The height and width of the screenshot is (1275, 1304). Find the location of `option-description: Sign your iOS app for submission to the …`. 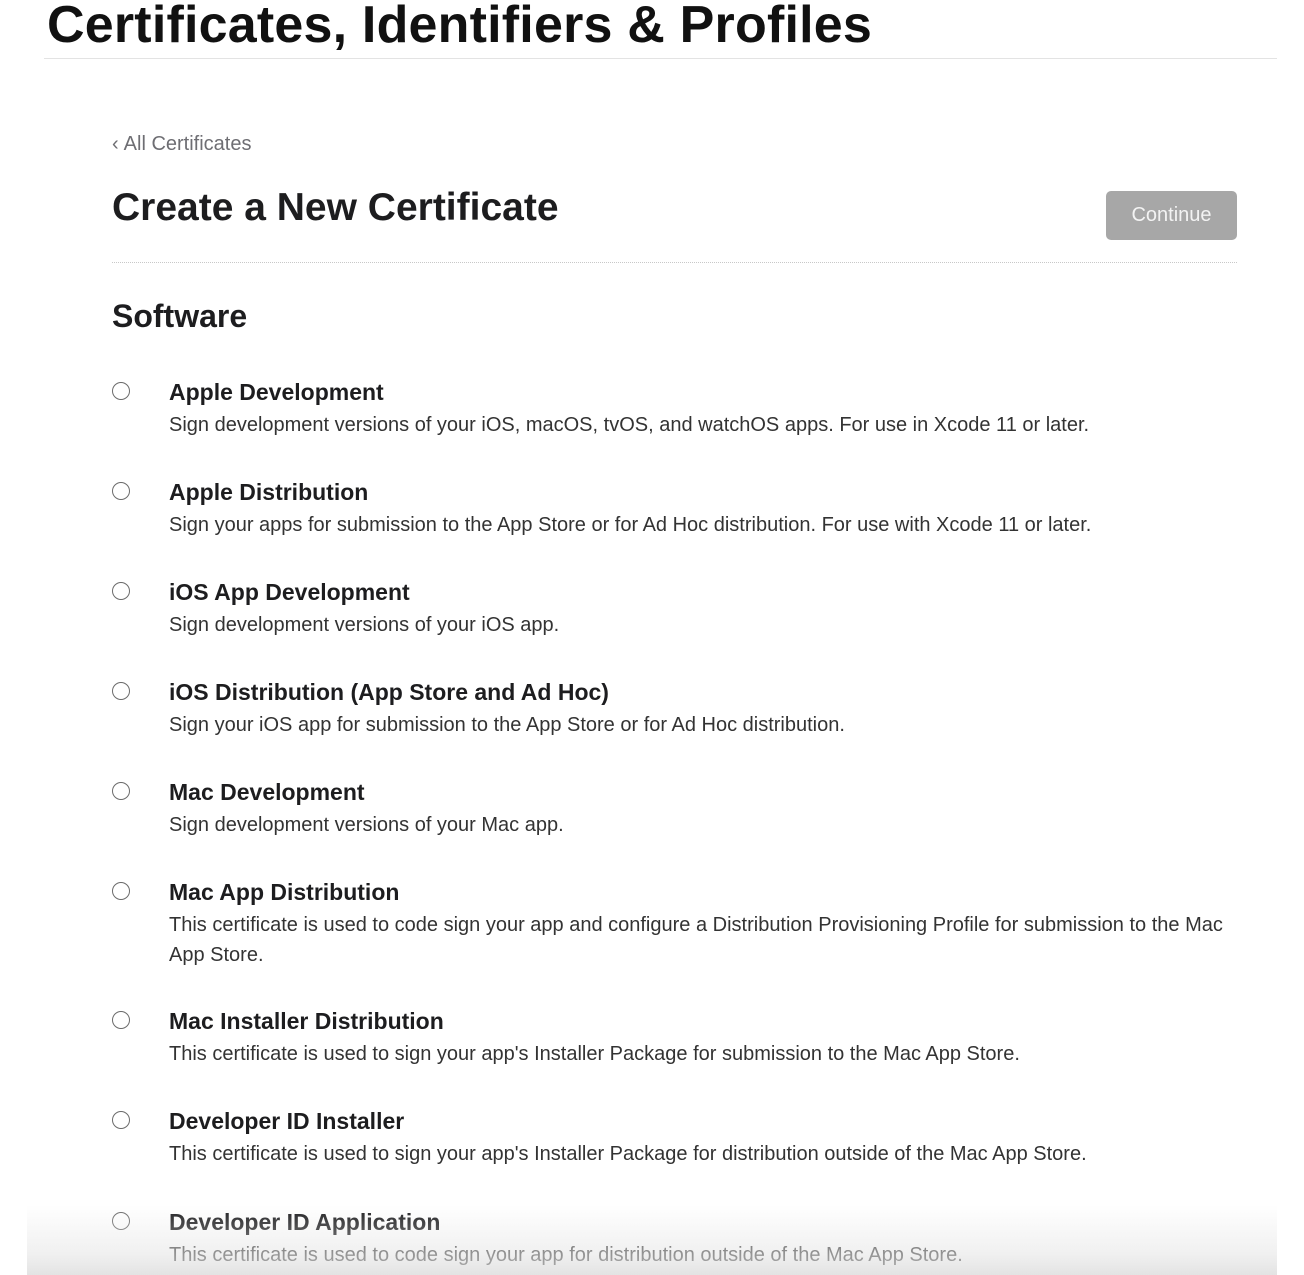

option-description: Sign your iOS app for submission to the … is located at coordinates (507, 725).